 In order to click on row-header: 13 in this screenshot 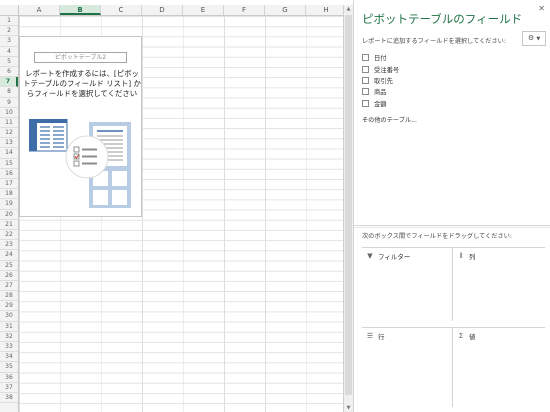, I will do `click(9, 143)`.